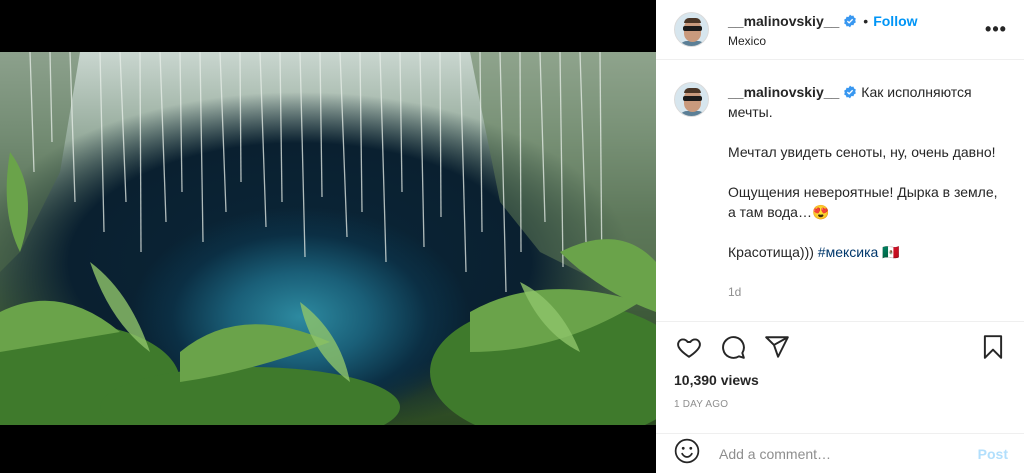 This screenshot has height=473, width=1024. Describe the element at coordinates (841, 380) in the screenshot. I see `view-count: 10,390 views` at that location.